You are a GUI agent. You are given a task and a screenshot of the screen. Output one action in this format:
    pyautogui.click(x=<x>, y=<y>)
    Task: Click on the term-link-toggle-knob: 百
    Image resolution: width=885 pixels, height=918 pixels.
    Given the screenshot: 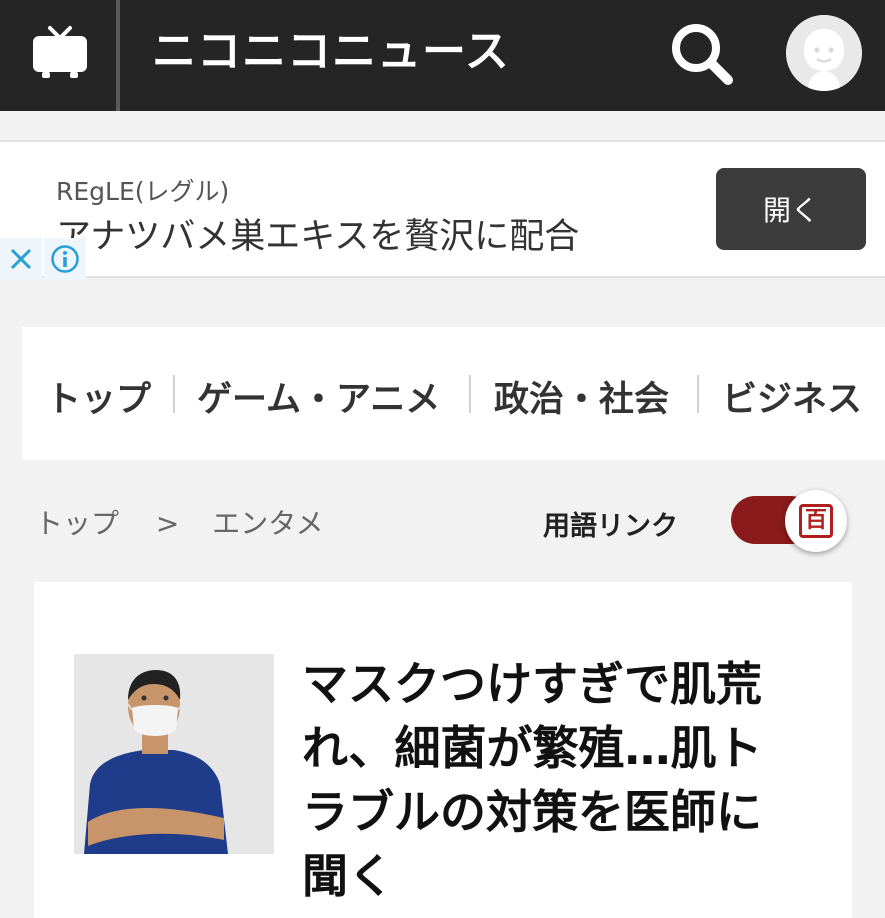 What is the action you would take?
    pyautogui.click(x=816, y=521)
    